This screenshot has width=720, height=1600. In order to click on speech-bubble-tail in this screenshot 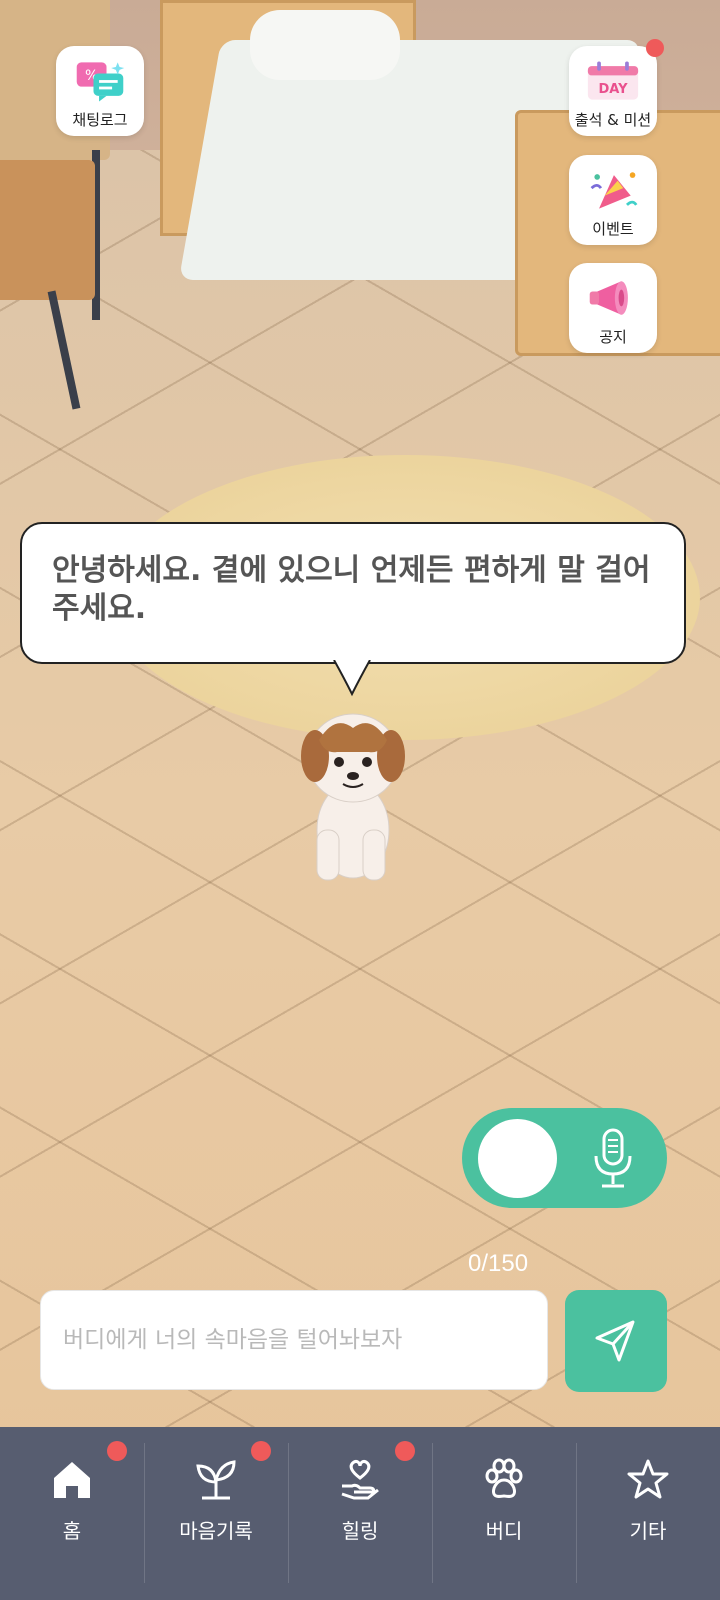, I will do `click(352, 678)`.